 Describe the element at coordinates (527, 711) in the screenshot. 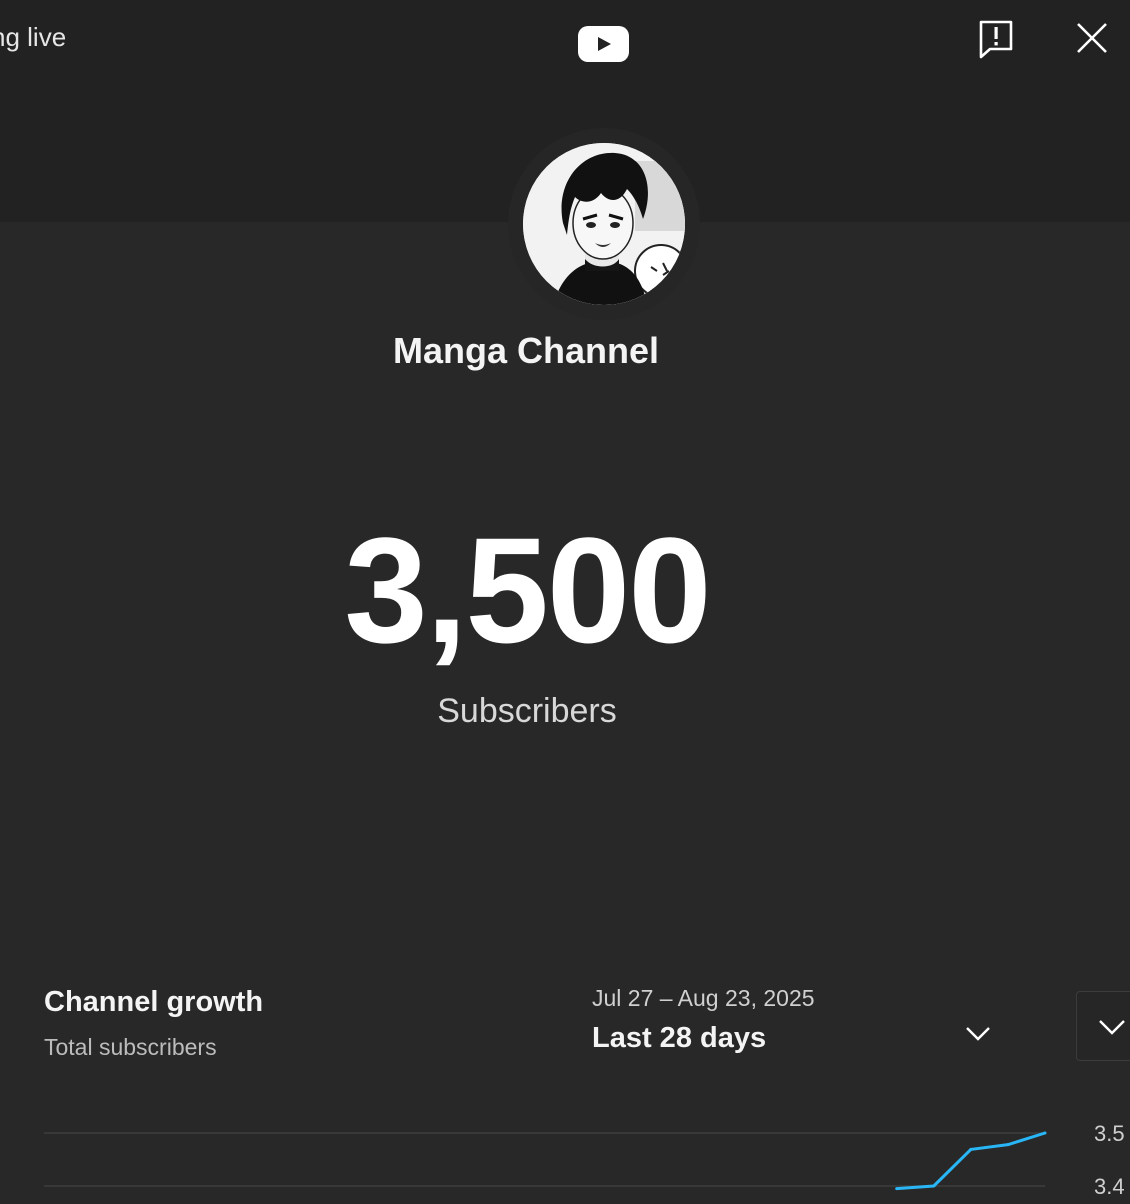

I see `subscriber-label: Subscribers` at that location.